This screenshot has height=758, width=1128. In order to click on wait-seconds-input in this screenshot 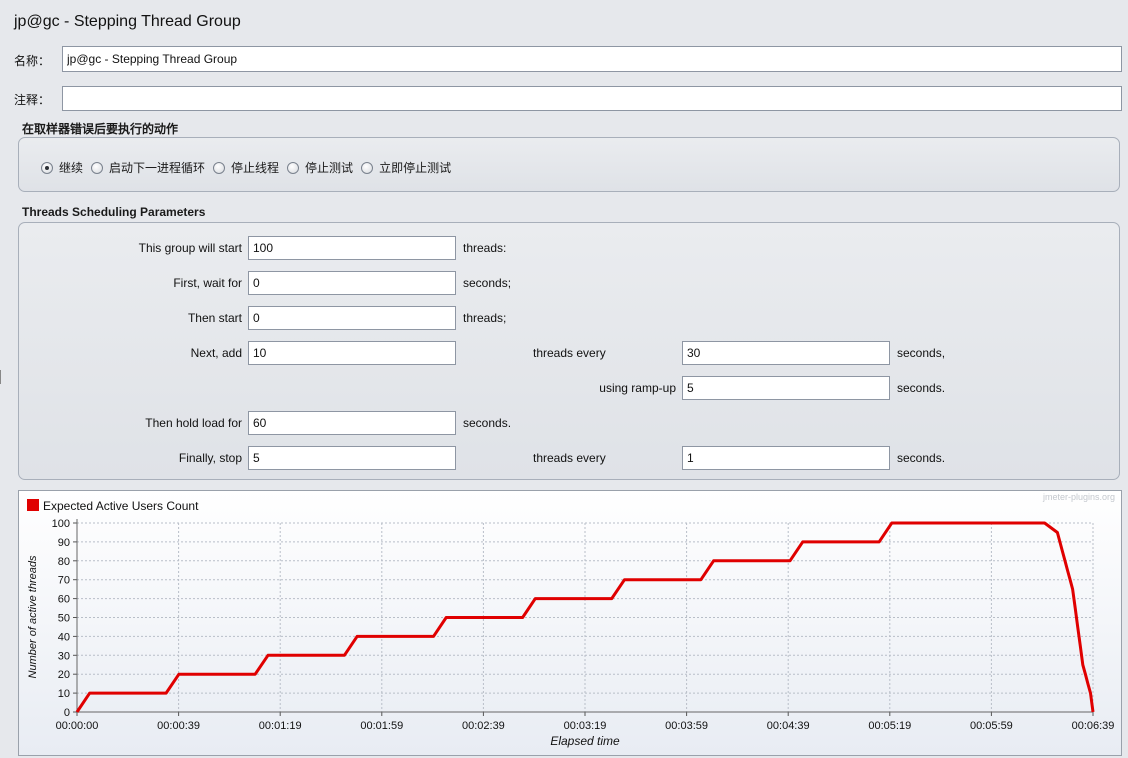, I will do `click(352, 283)`.